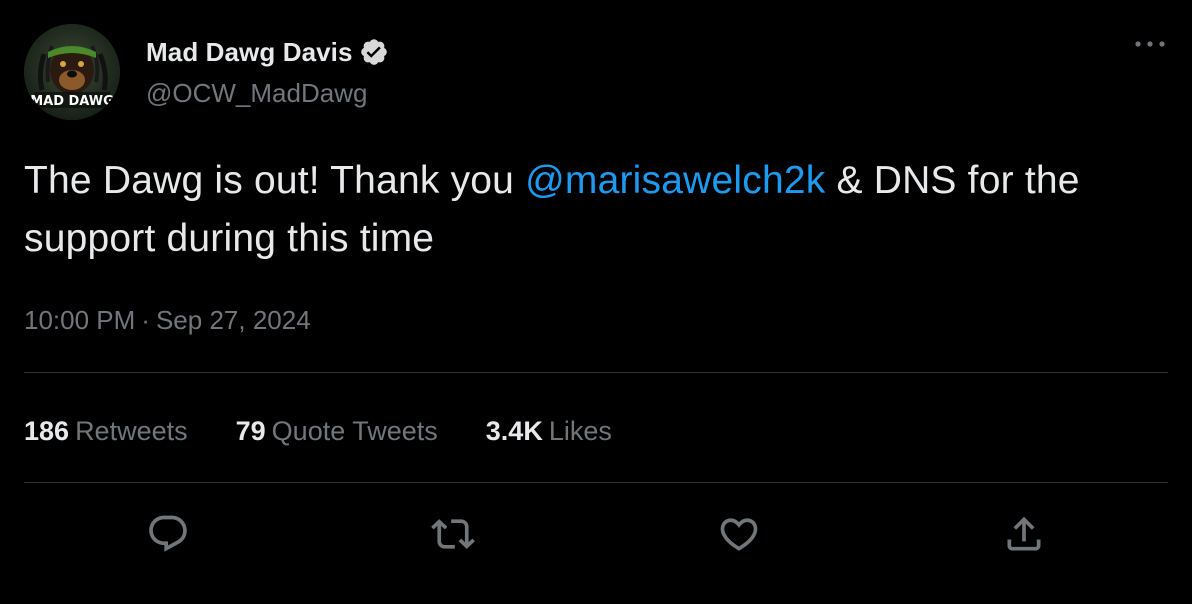 The width and height of the screenshot is (1192, 604). Describe the element at coordinates (131, 431) in the screenshot. I see `retweets-label: Retweets` at that location.